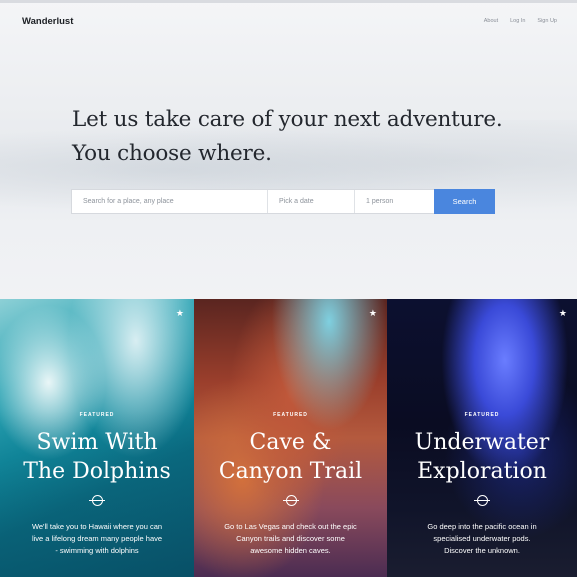 Image resolution: width=577 pixels, height=577 pixels. Describe the element at coordinates (290, 526) in the screenshot. I see `card-desc-line-1: Go to Las Vegas and check out the epic` at that location.